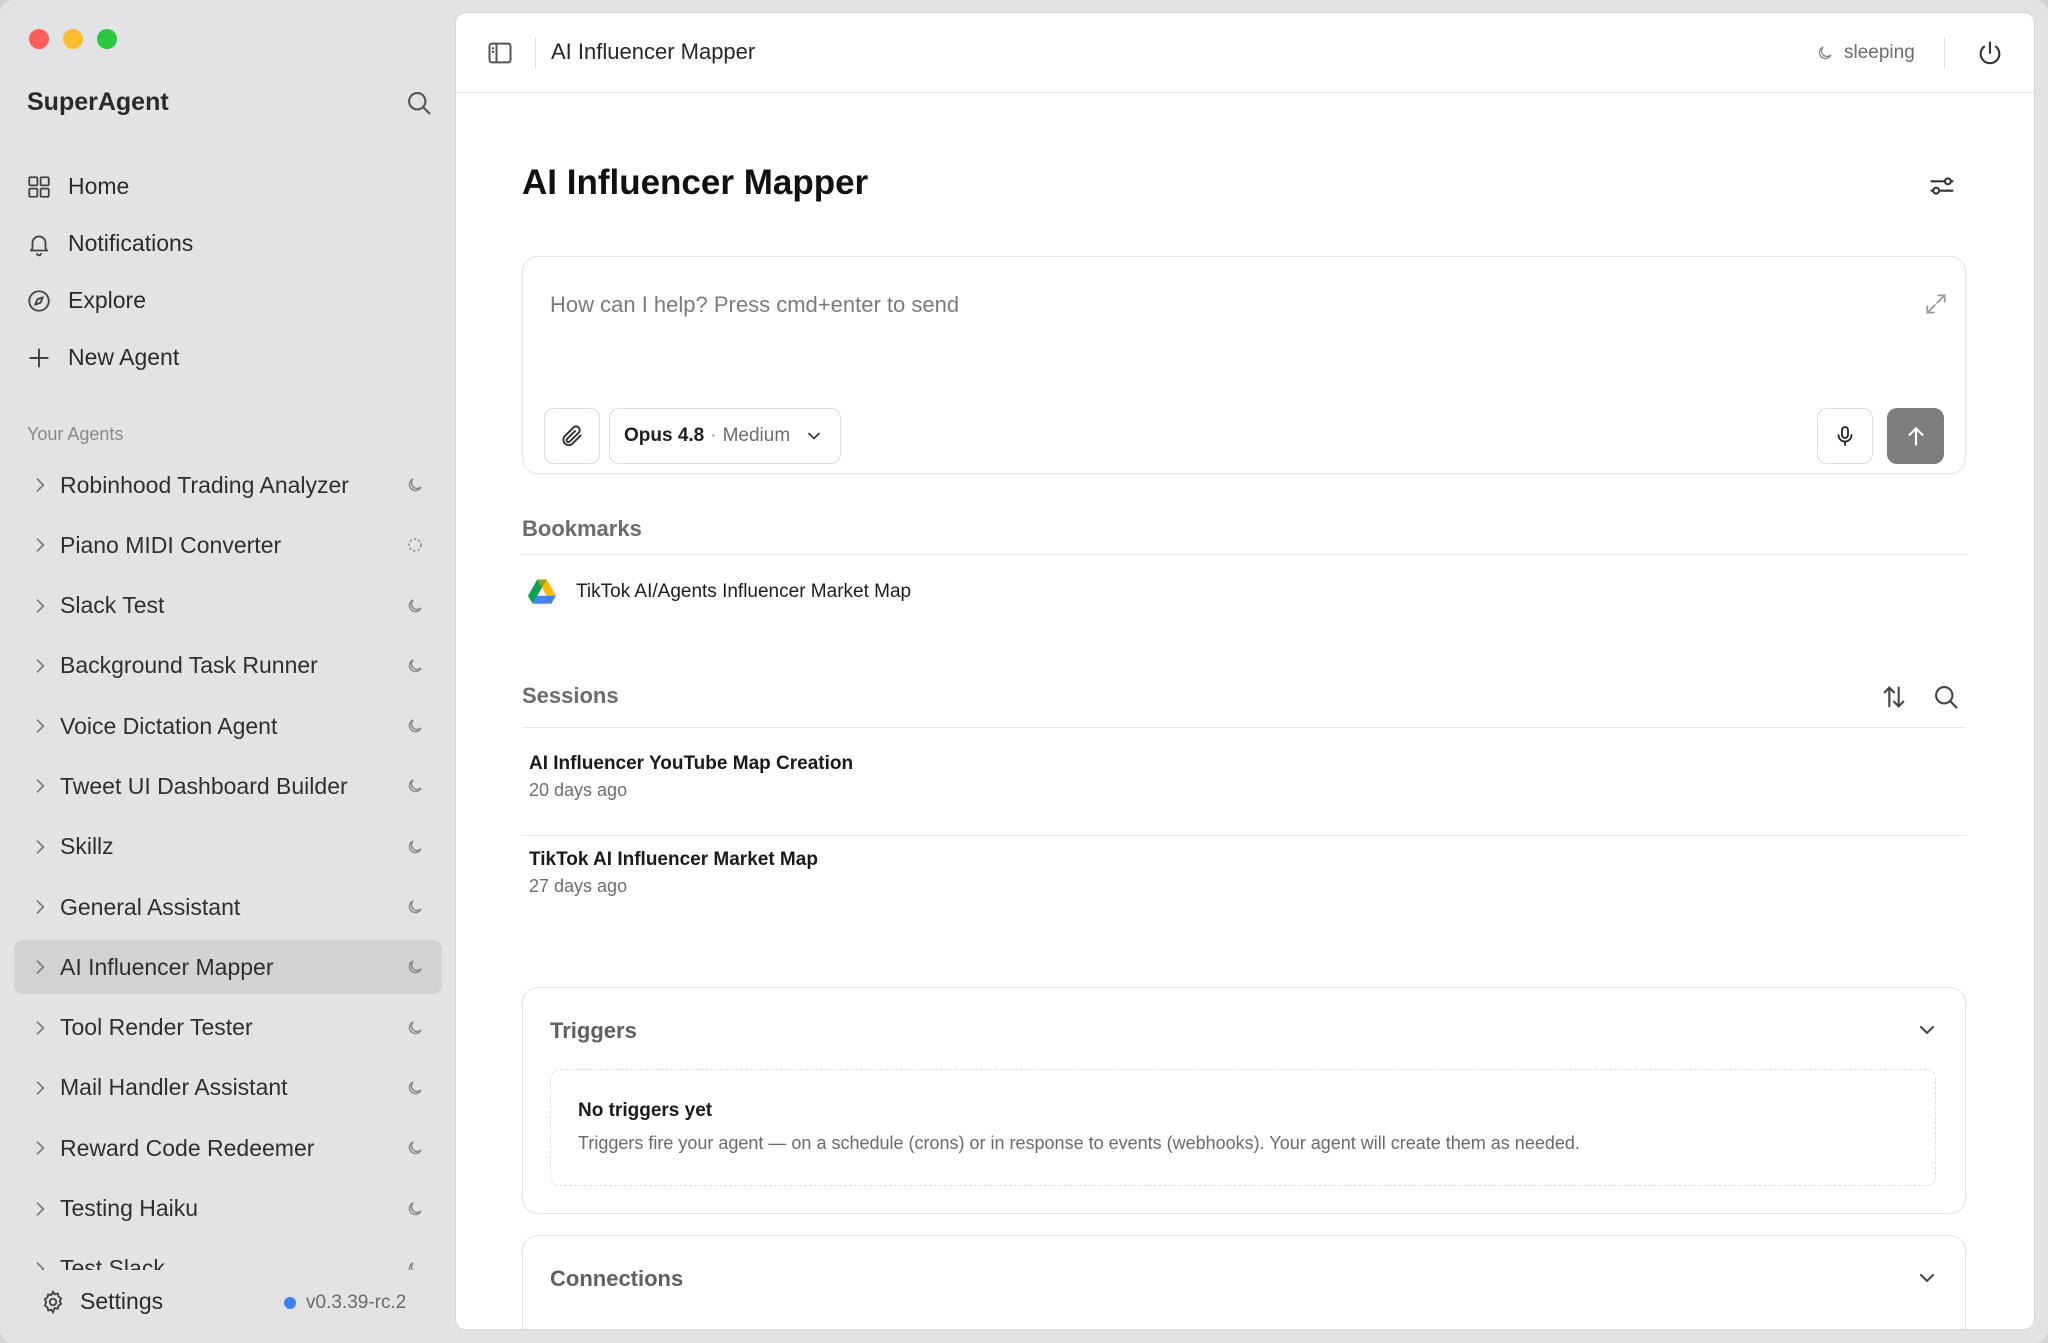  I want to click on sort-icon, so click(1894, 697).